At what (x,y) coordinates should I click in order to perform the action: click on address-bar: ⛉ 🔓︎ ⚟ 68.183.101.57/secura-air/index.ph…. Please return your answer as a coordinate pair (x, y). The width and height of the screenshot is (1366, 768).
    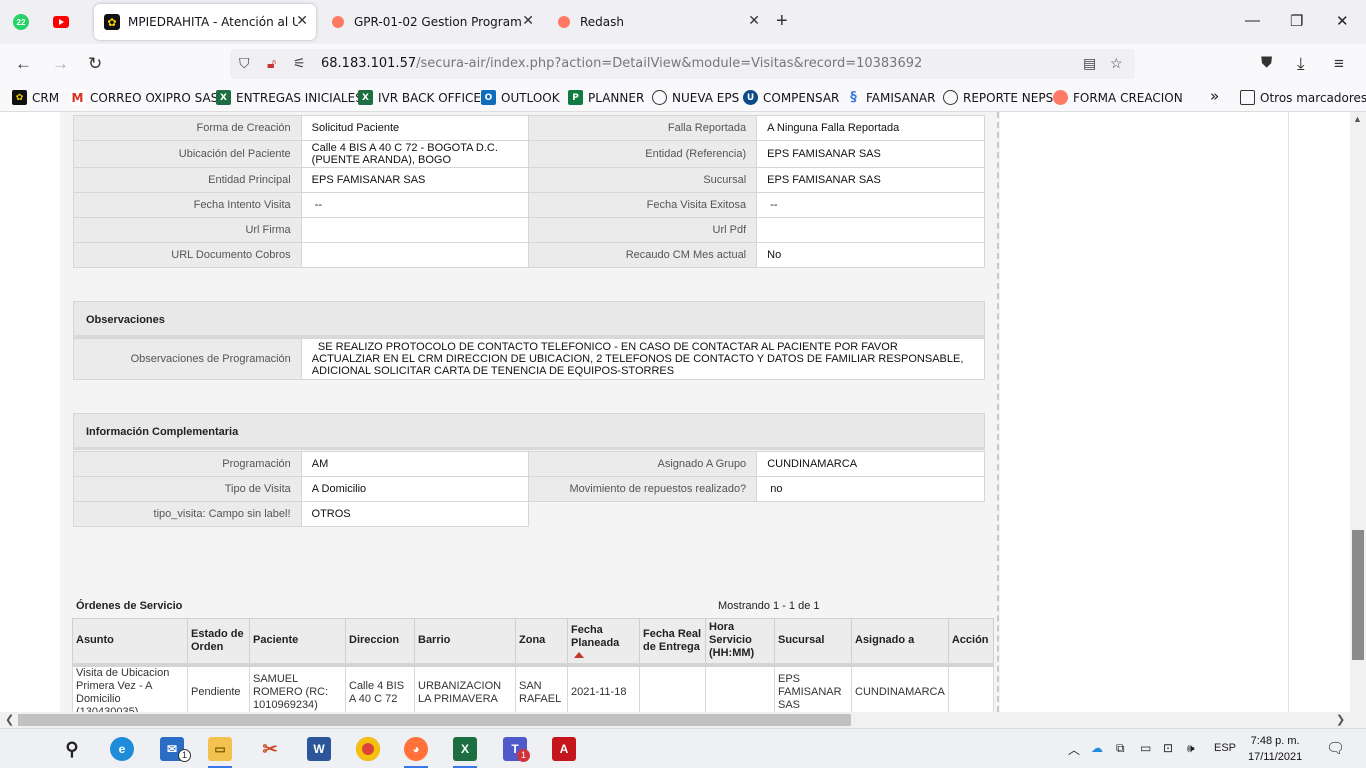
    Looking at the image, I should click on (682, 64).